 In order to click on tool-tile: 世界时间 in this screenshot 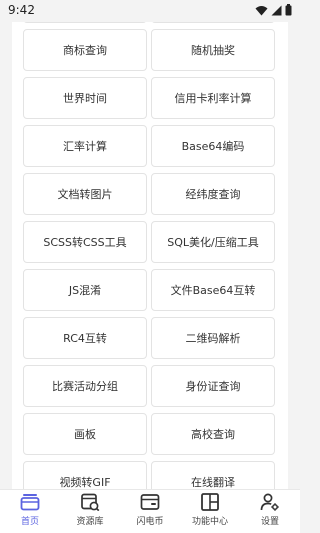, I will do `click(85, 98)`.